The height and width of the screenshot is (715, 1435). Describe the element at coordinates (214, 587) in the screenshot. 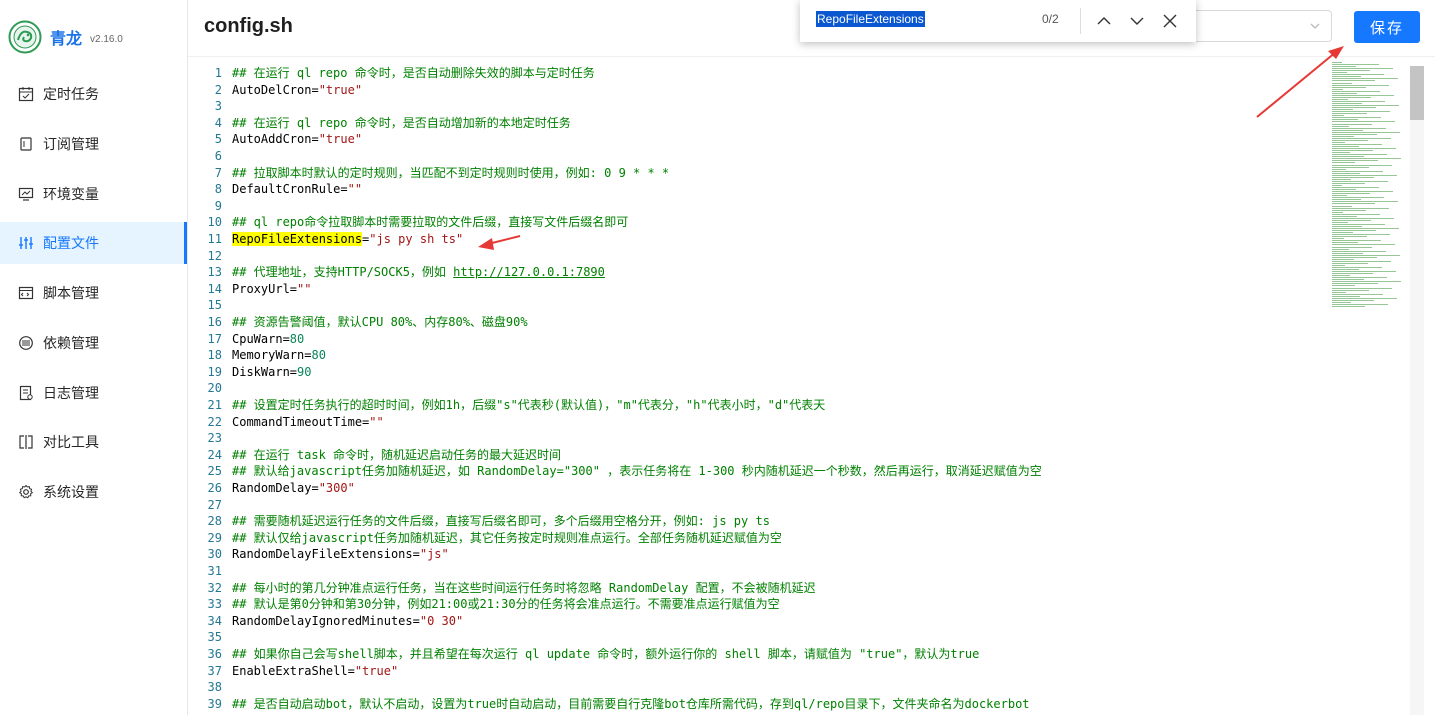

I see `line-number: 32` at that location.